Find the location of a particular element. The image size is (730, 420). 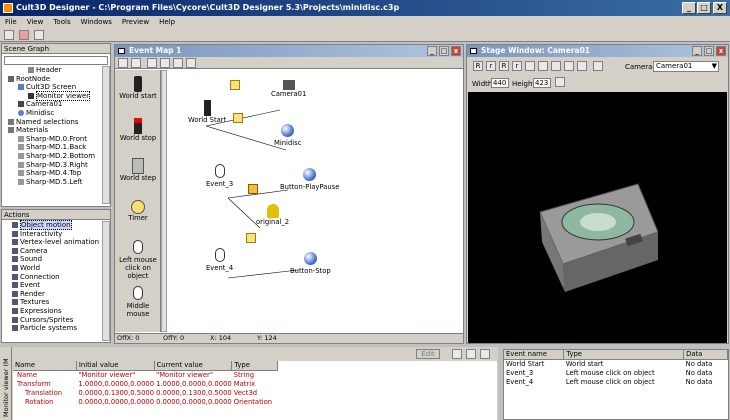

tree-item-monitor-viewer: Monitor viewer is located at coordinates (54, 95).